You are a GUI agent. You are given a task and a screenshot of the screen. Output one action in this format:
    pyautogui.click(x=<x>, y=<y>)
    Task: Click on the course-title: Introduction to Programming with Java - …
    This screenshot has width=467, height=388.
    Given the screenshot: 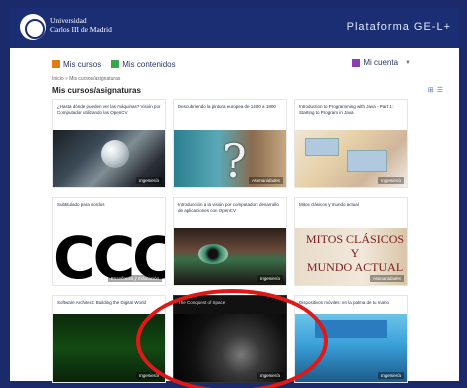 What is the action you would take?
    pyautogui.click(x=351, y=115)
    